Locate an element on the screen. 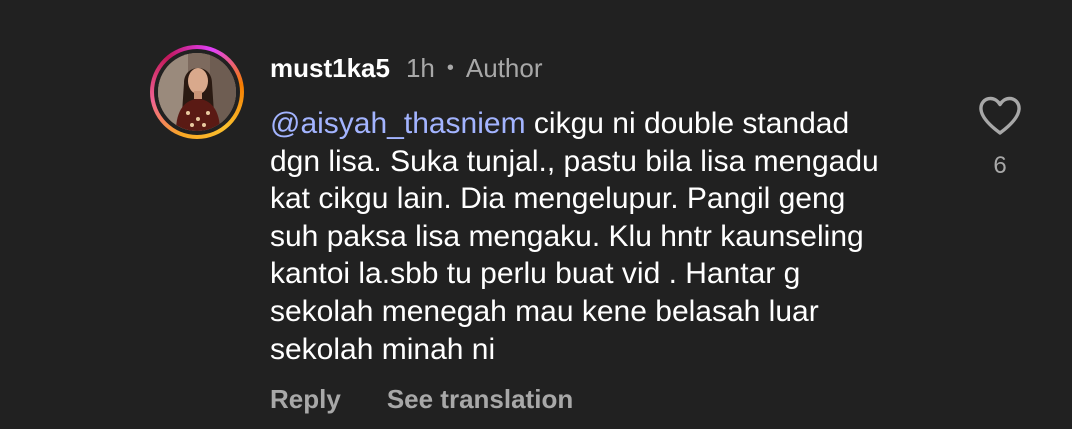 Image resolution: width=1072 pixels, height=429 pixels. timestamp: 1h is located at coordinates (420, 67).